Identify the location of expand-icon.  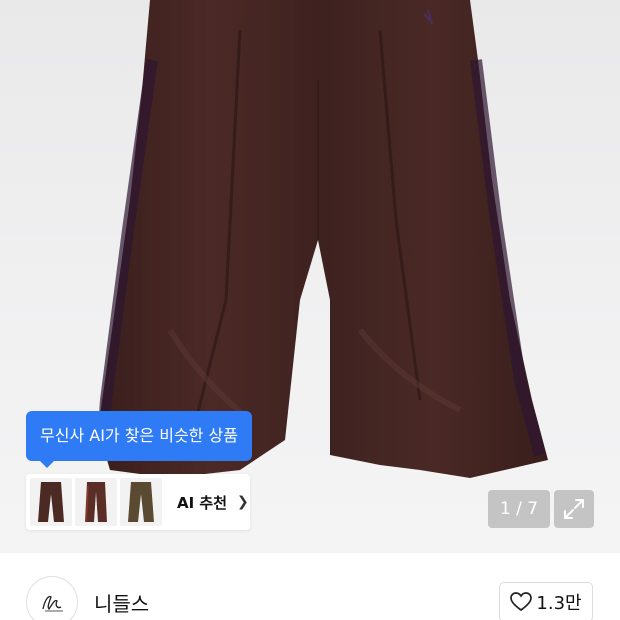
(574, 509).